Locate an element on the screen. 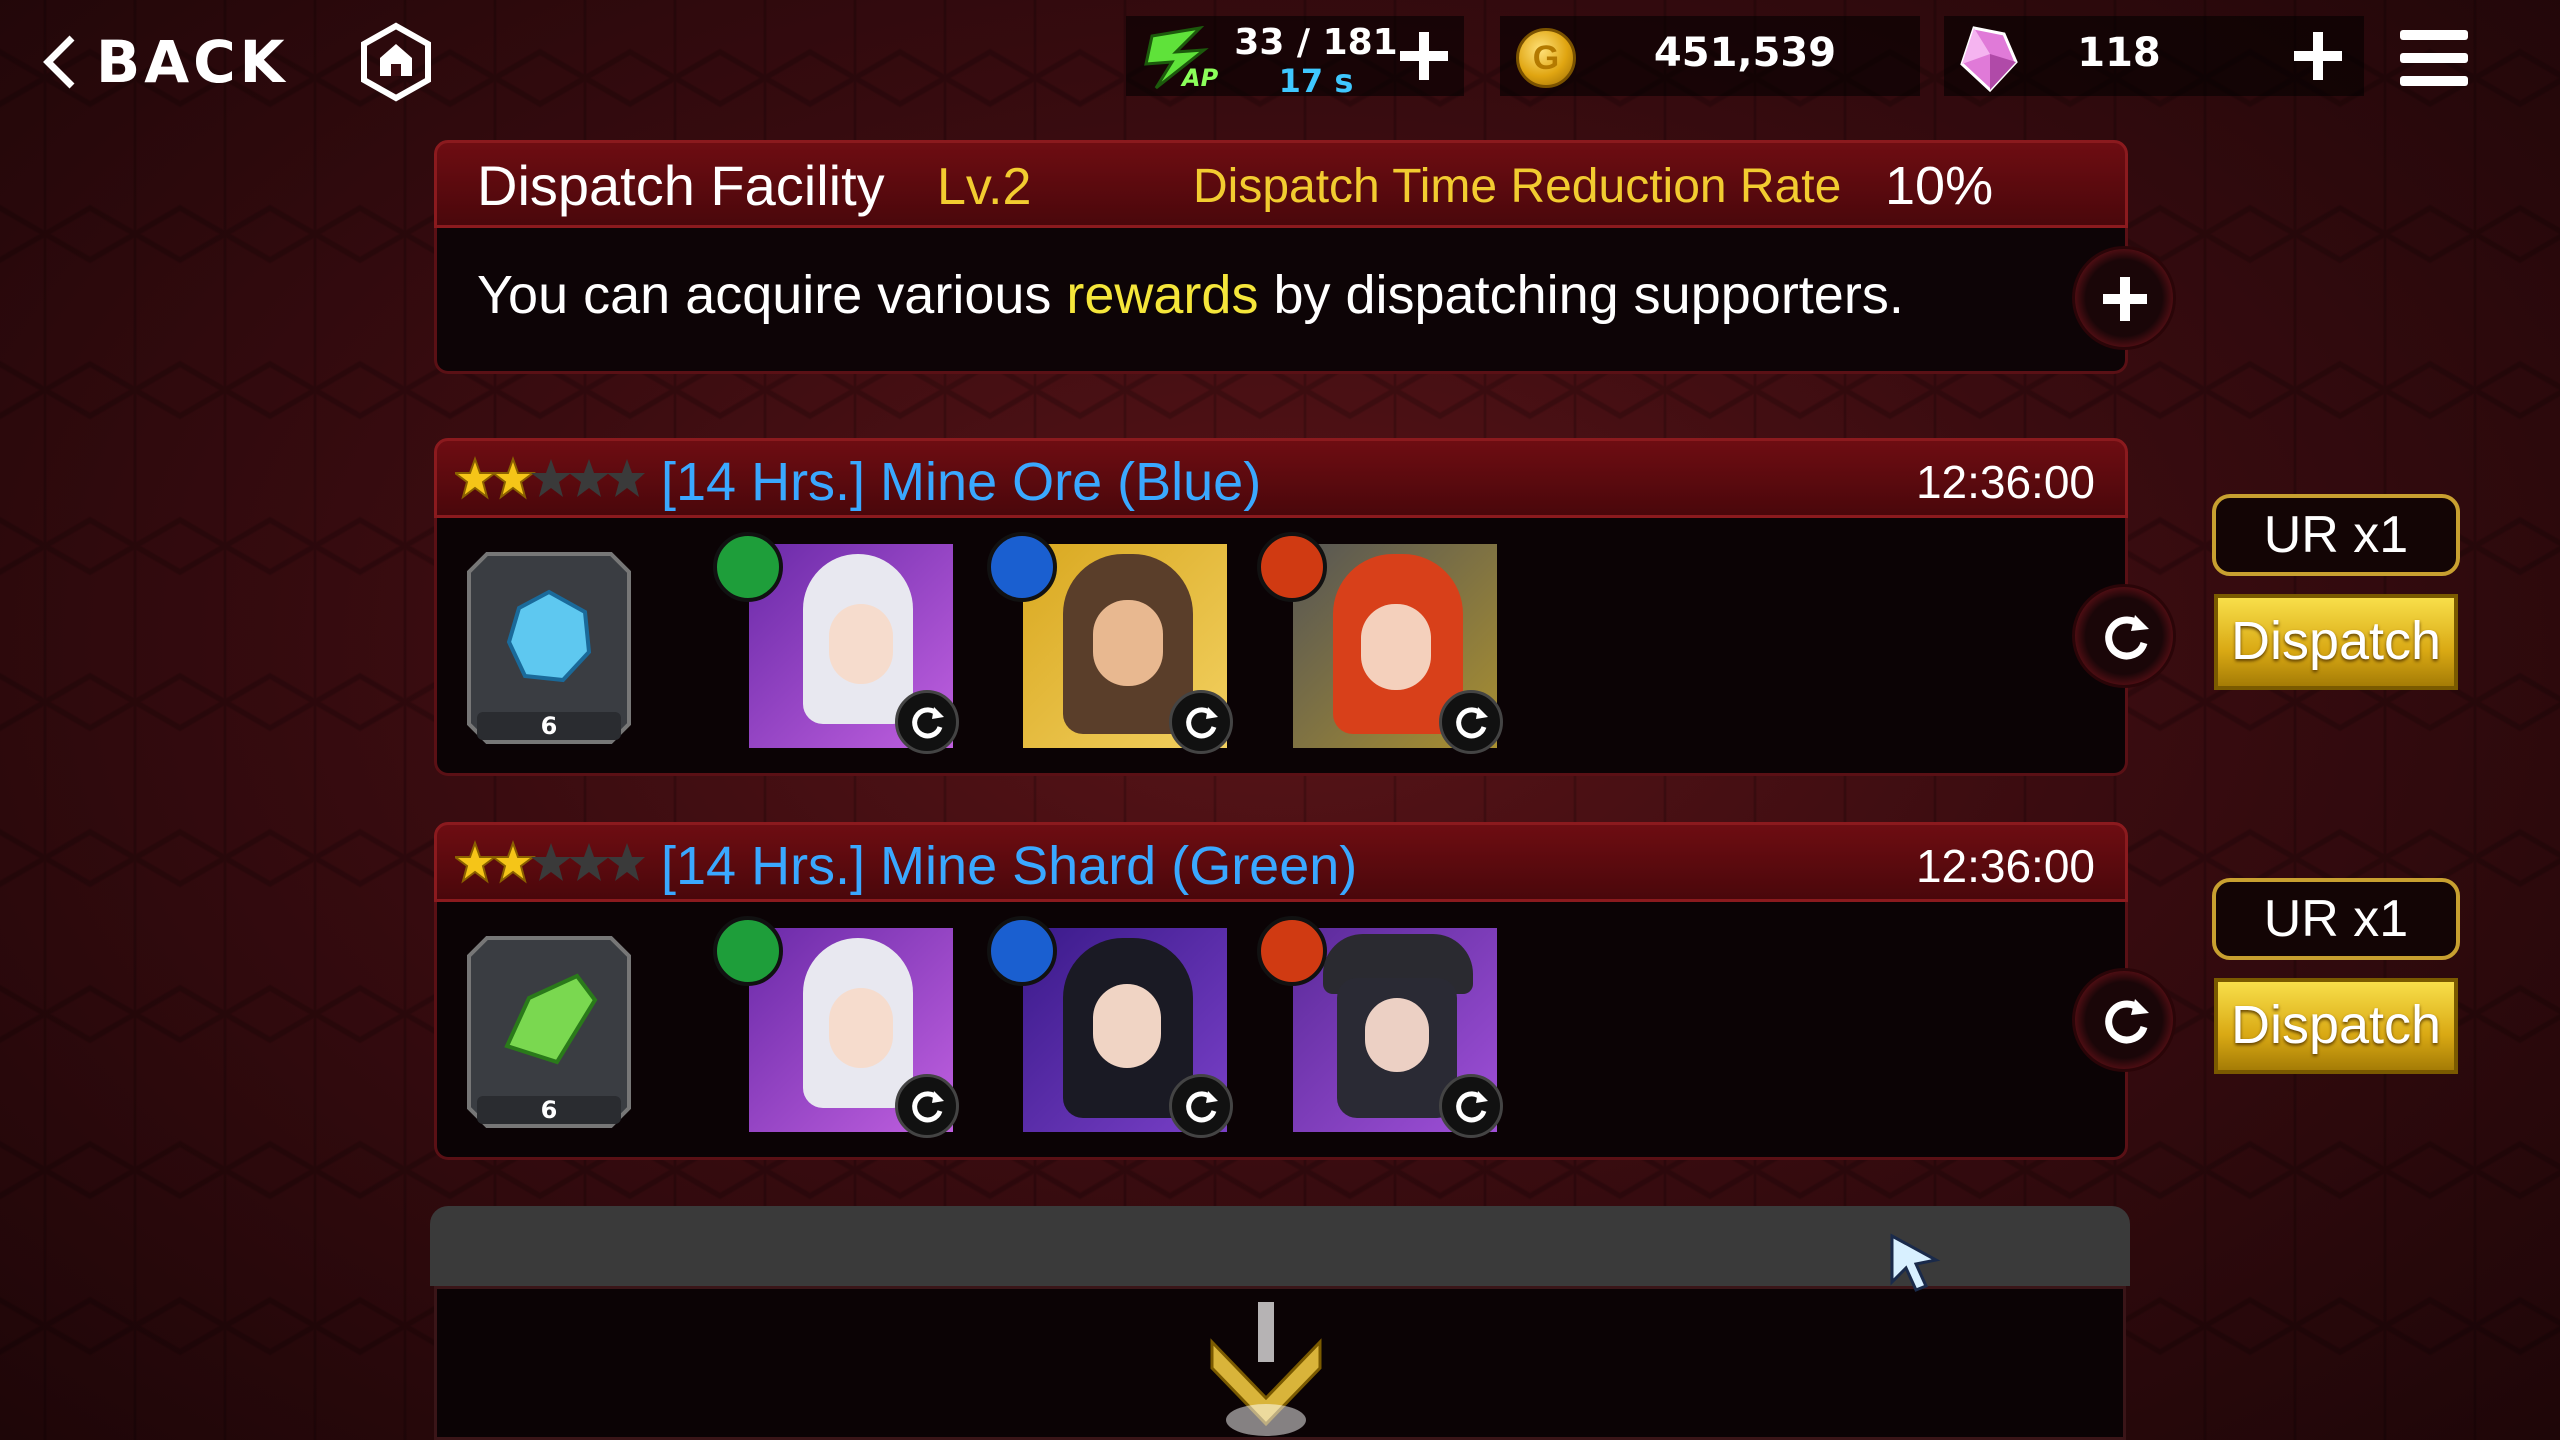 This screenshot has width=2560, height=1440. home-icon is located at coordinates (396, 62).